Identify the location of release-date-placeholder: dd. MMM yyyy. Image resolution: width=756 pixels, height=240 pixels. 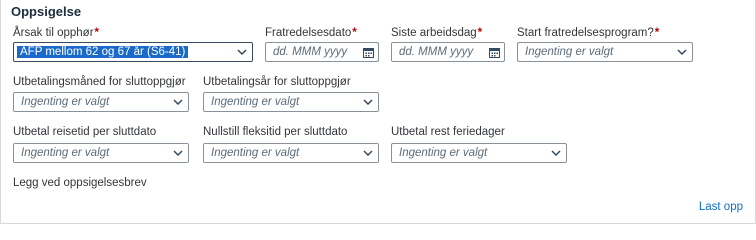
(310, 52).